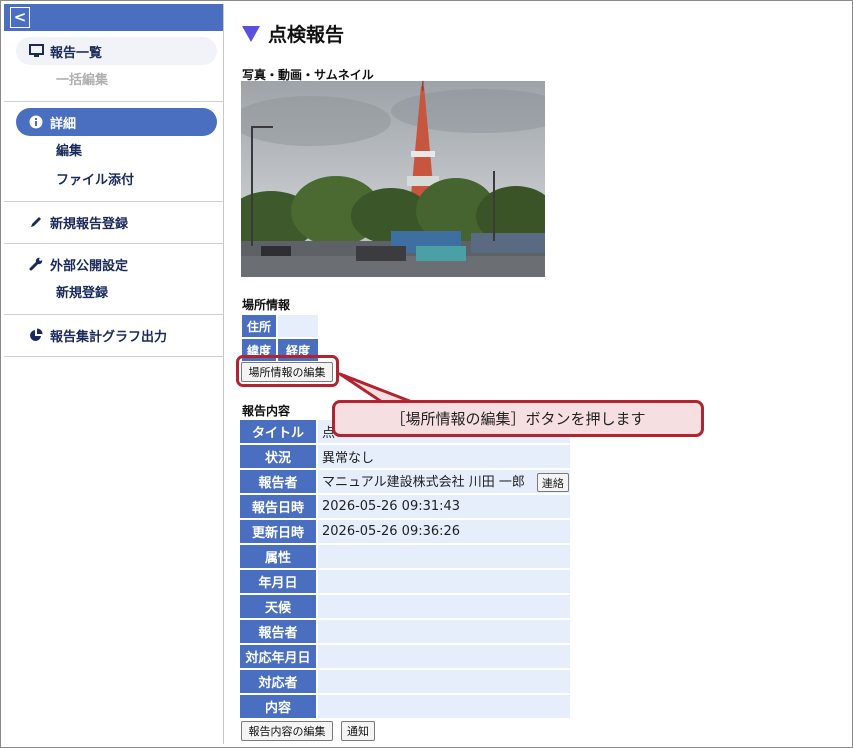 Image resolution: width=853 pixels, height=748 pixels. What do you see at coordinates (63, 124) in the screenshot?
I see `sidebar-item-label: 詳細` at bounding box center [63, 124].